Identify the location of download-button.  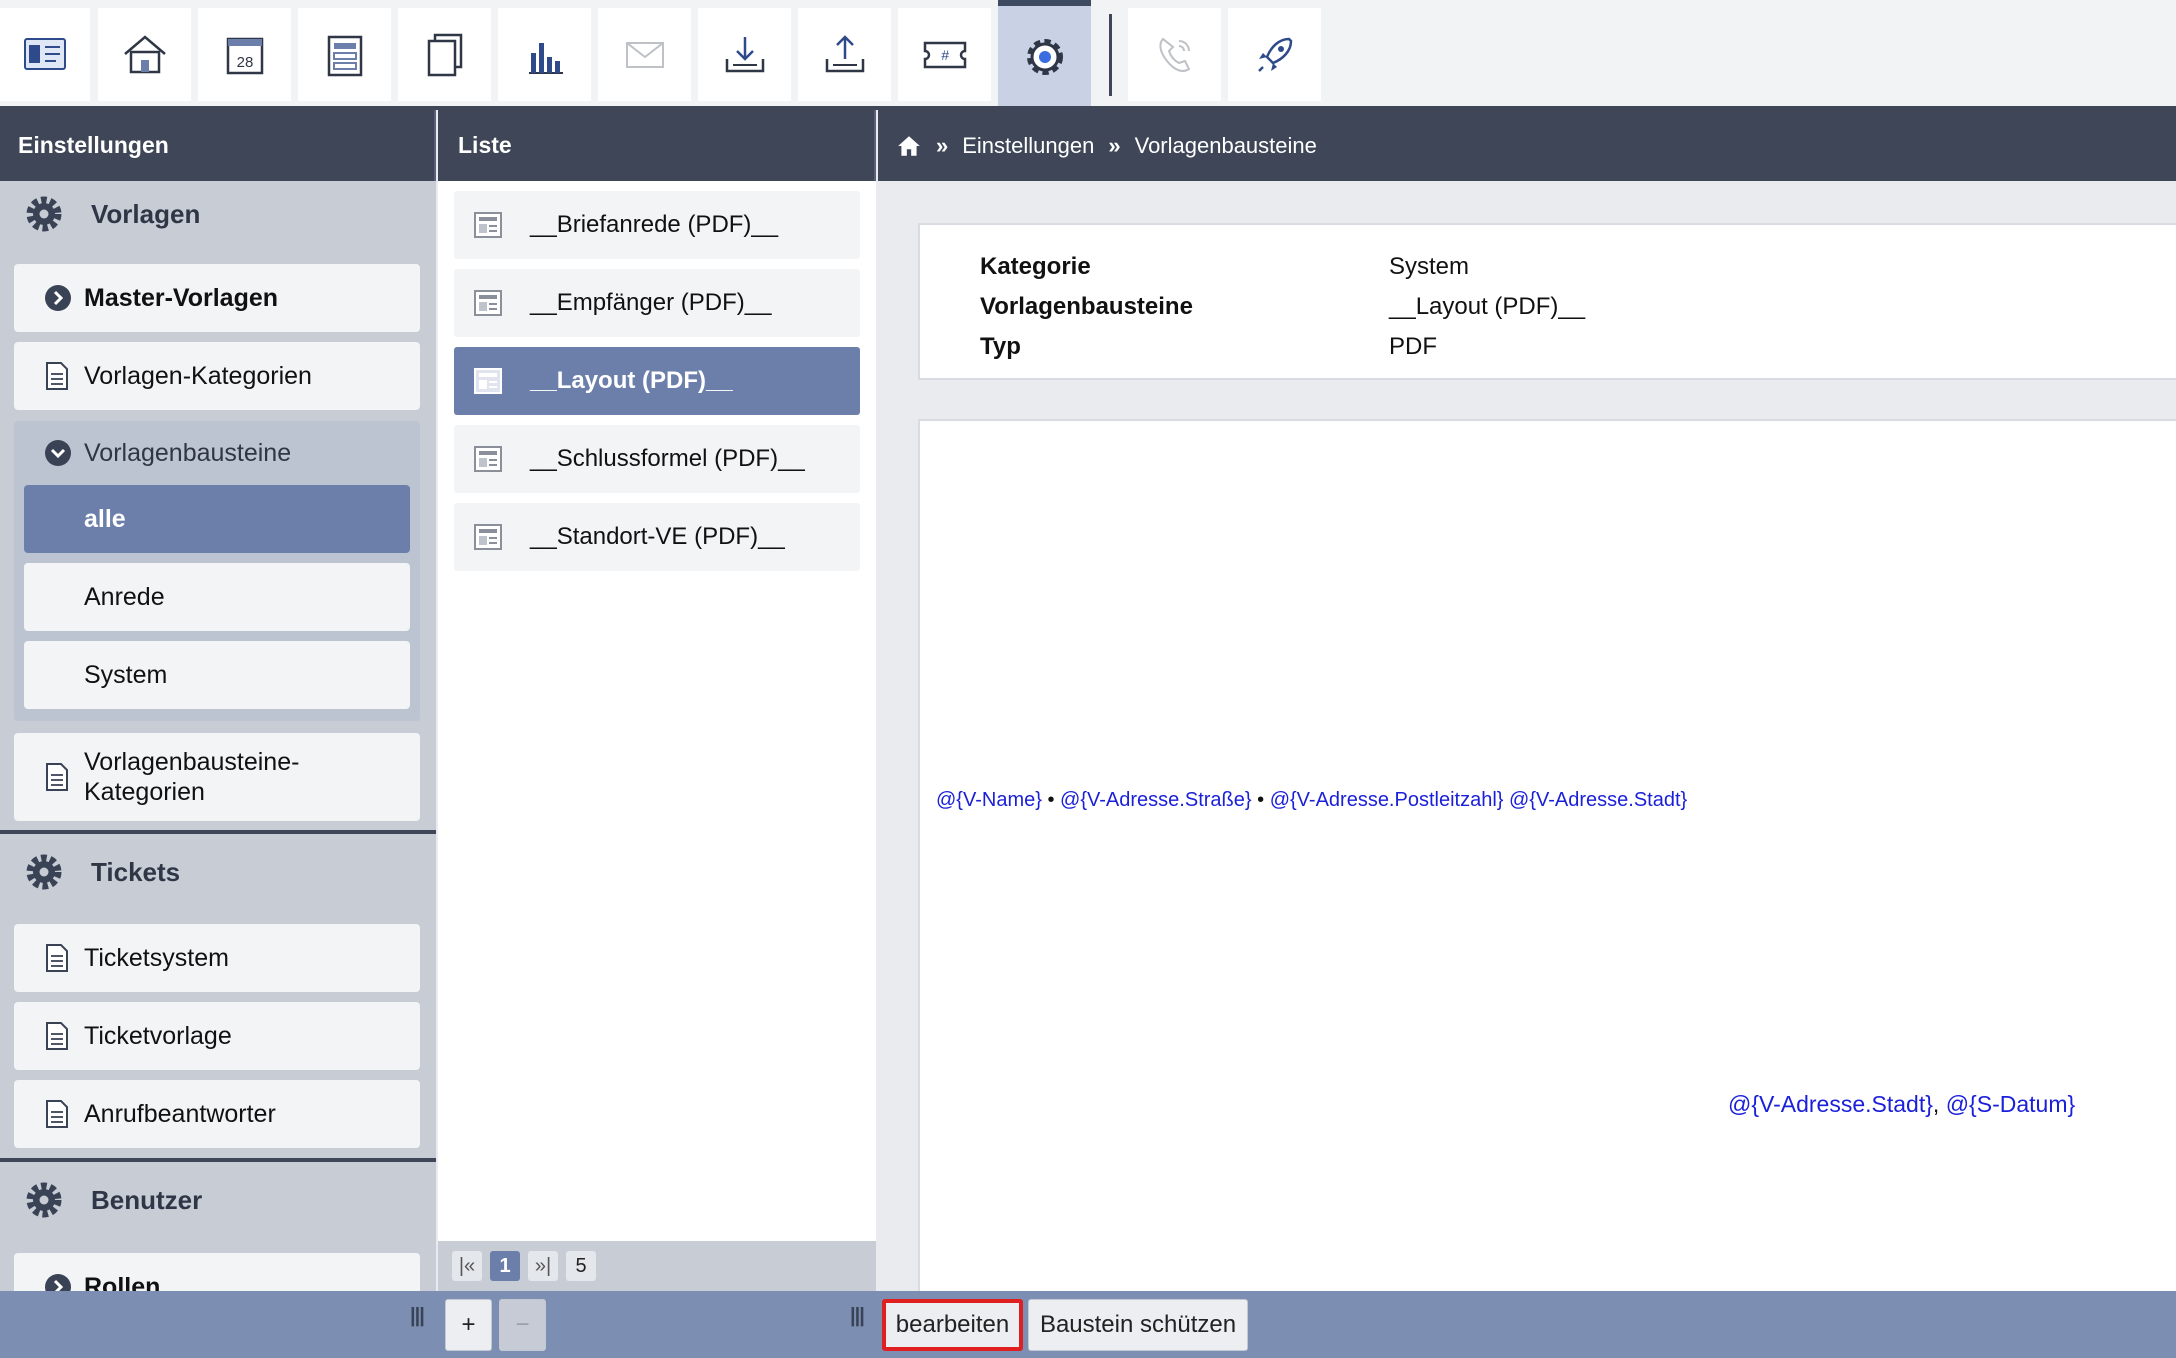
(744, 54).